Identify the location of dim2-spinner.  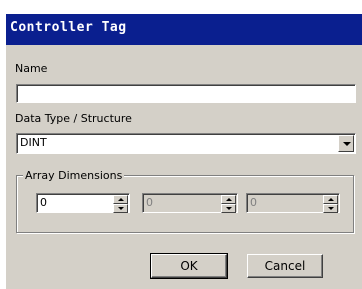
(228, 204).